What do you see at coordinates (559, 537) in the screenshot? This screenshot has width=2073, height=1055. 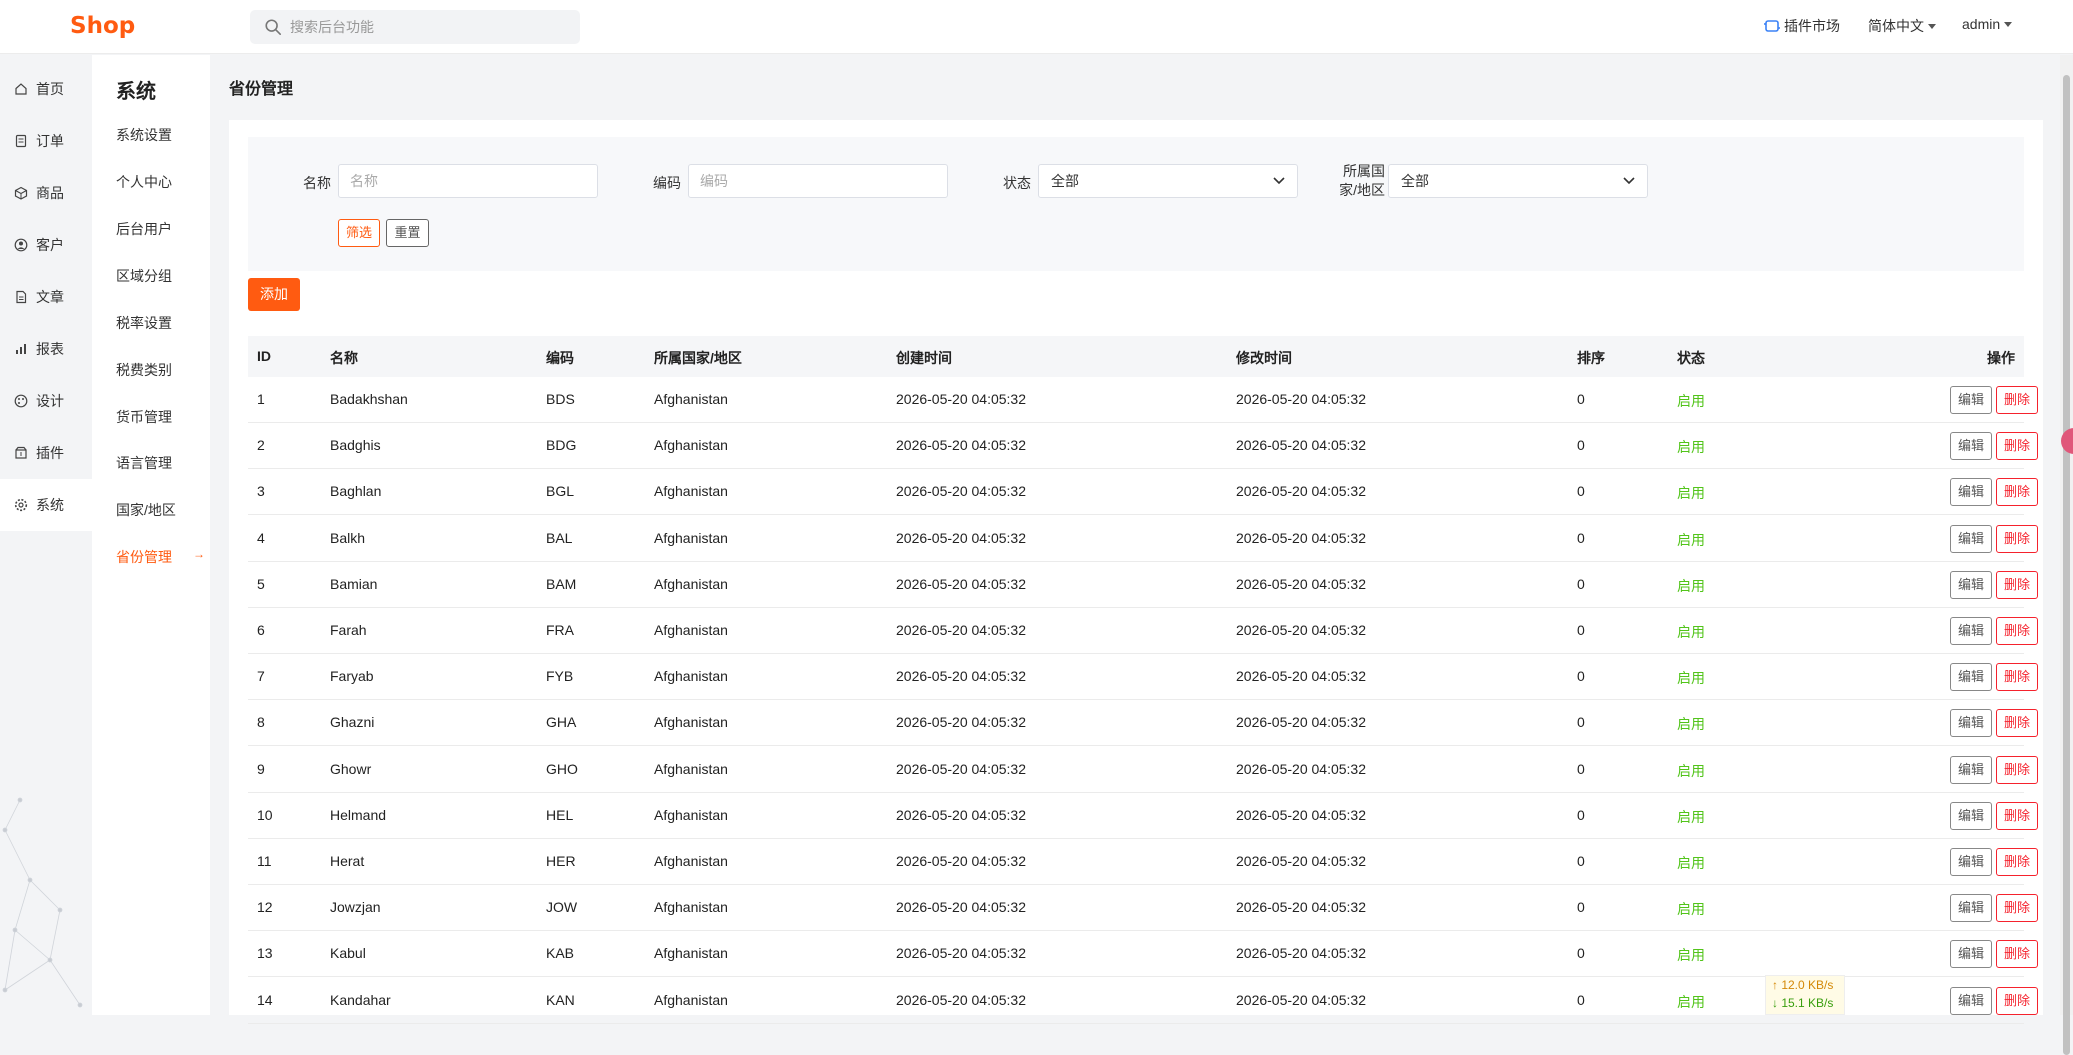 I see `cell-code: BAL` at bounding box center [559, 537].